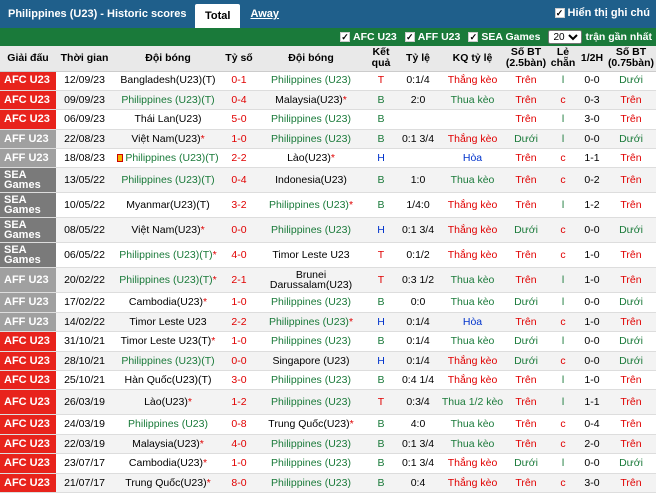  Describe the element at coordinates (168, 205) in the screenshot. I see `home-team-cell: Myanmar(U23)(T)` at that location.